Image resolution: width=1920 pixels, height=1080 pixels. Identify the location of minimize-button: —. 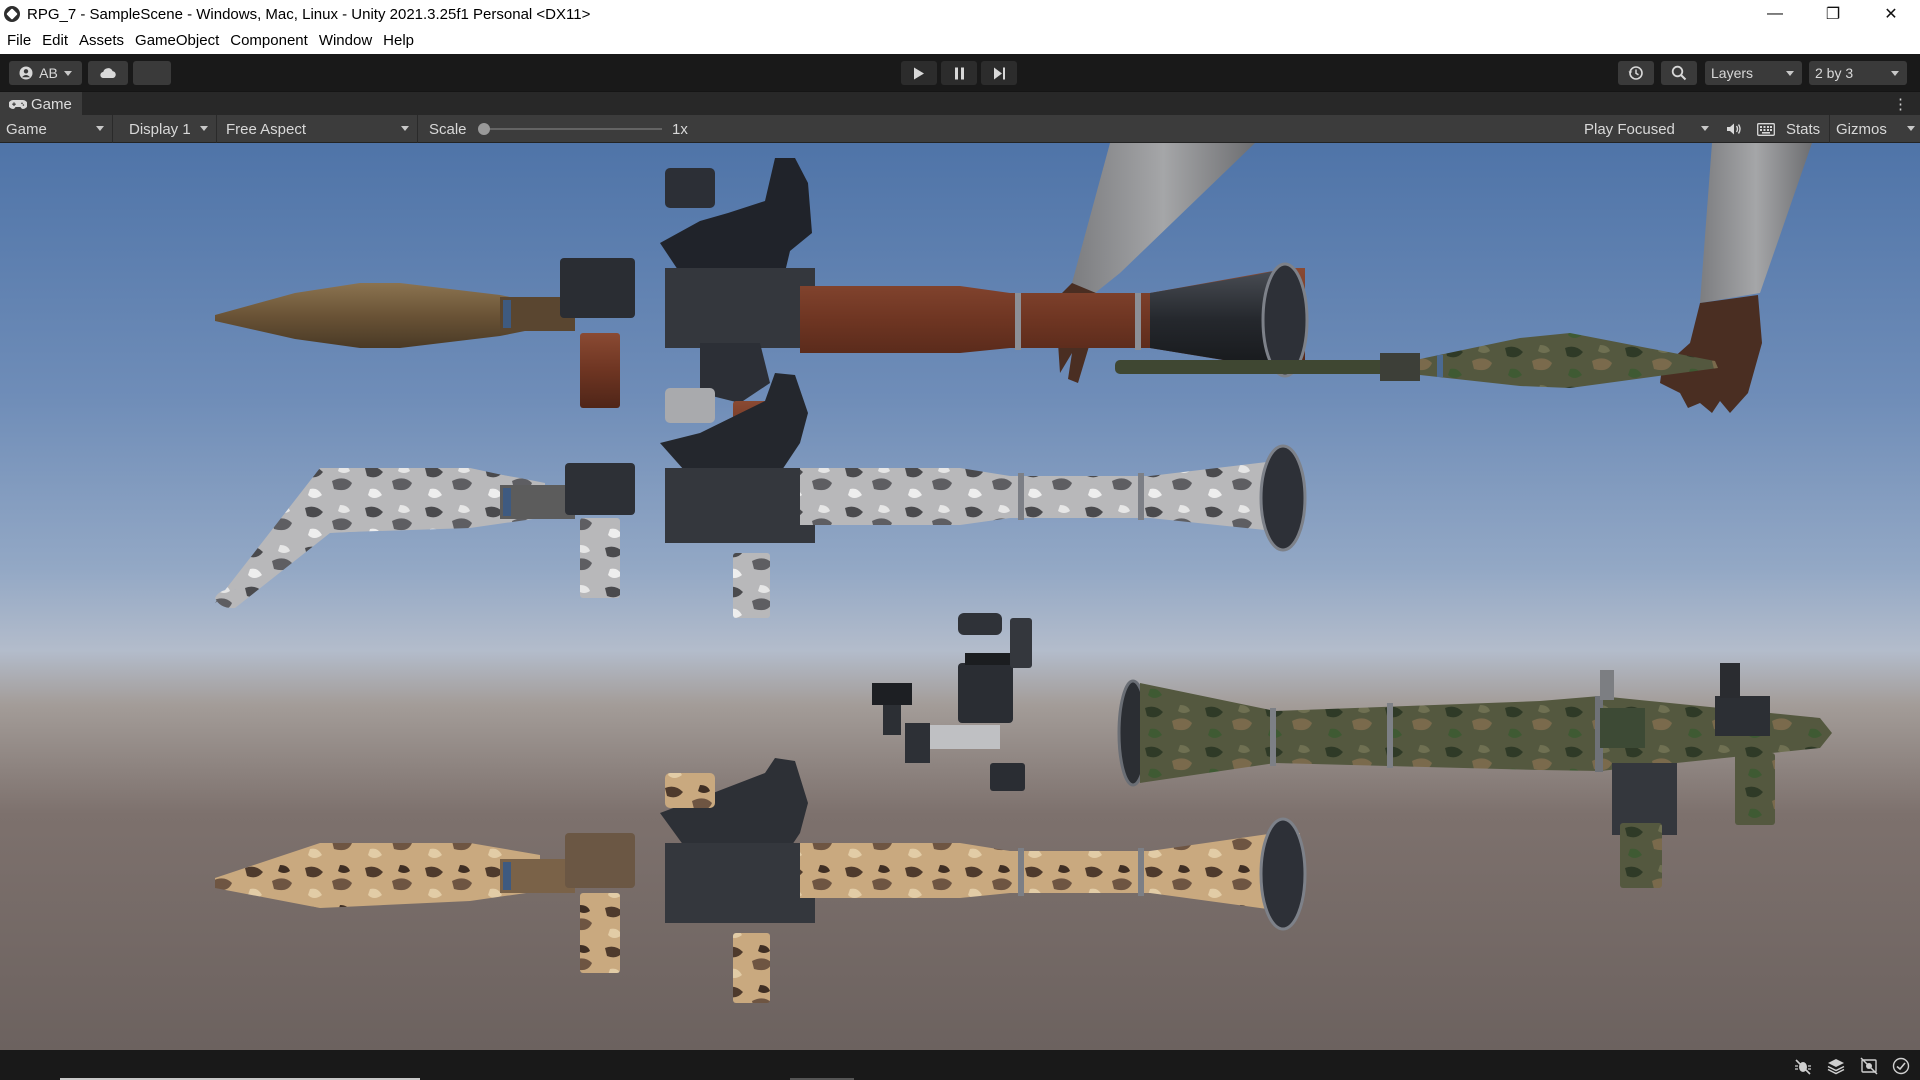
(1775, 14).